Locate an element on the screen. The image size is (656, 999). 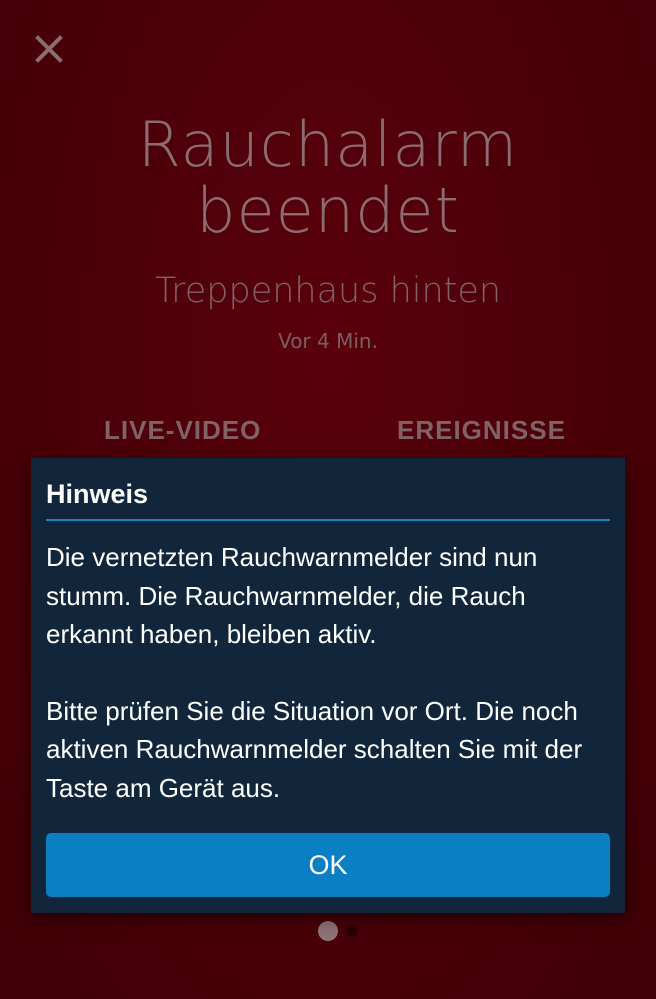
alarm-title-line1: Rauchalarm is located at coordinates (328, 144).